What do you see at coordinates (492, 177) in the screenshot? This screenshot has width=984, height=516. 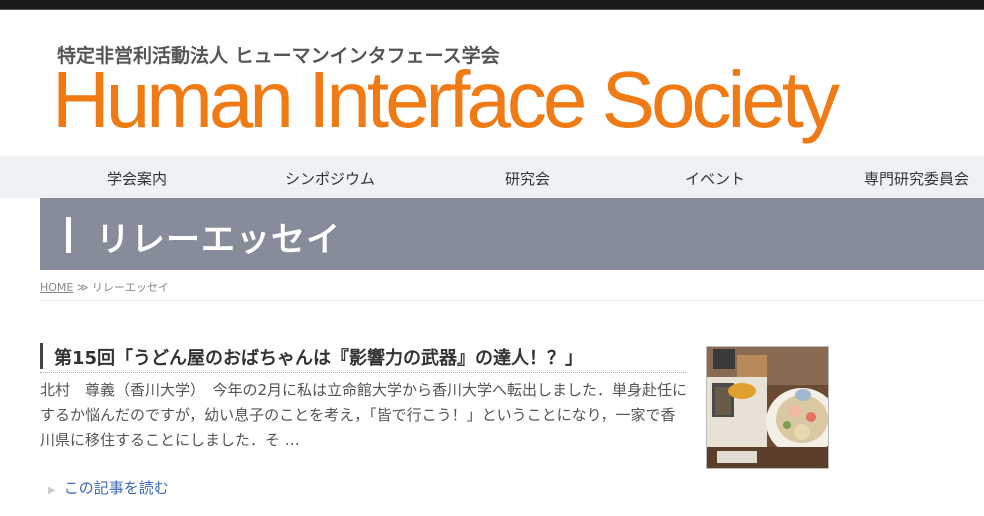 I see `main-nav: 学会案内 シンポジウム 研究会 イベント 専門研究委員会` at bounding box center [492, 177].